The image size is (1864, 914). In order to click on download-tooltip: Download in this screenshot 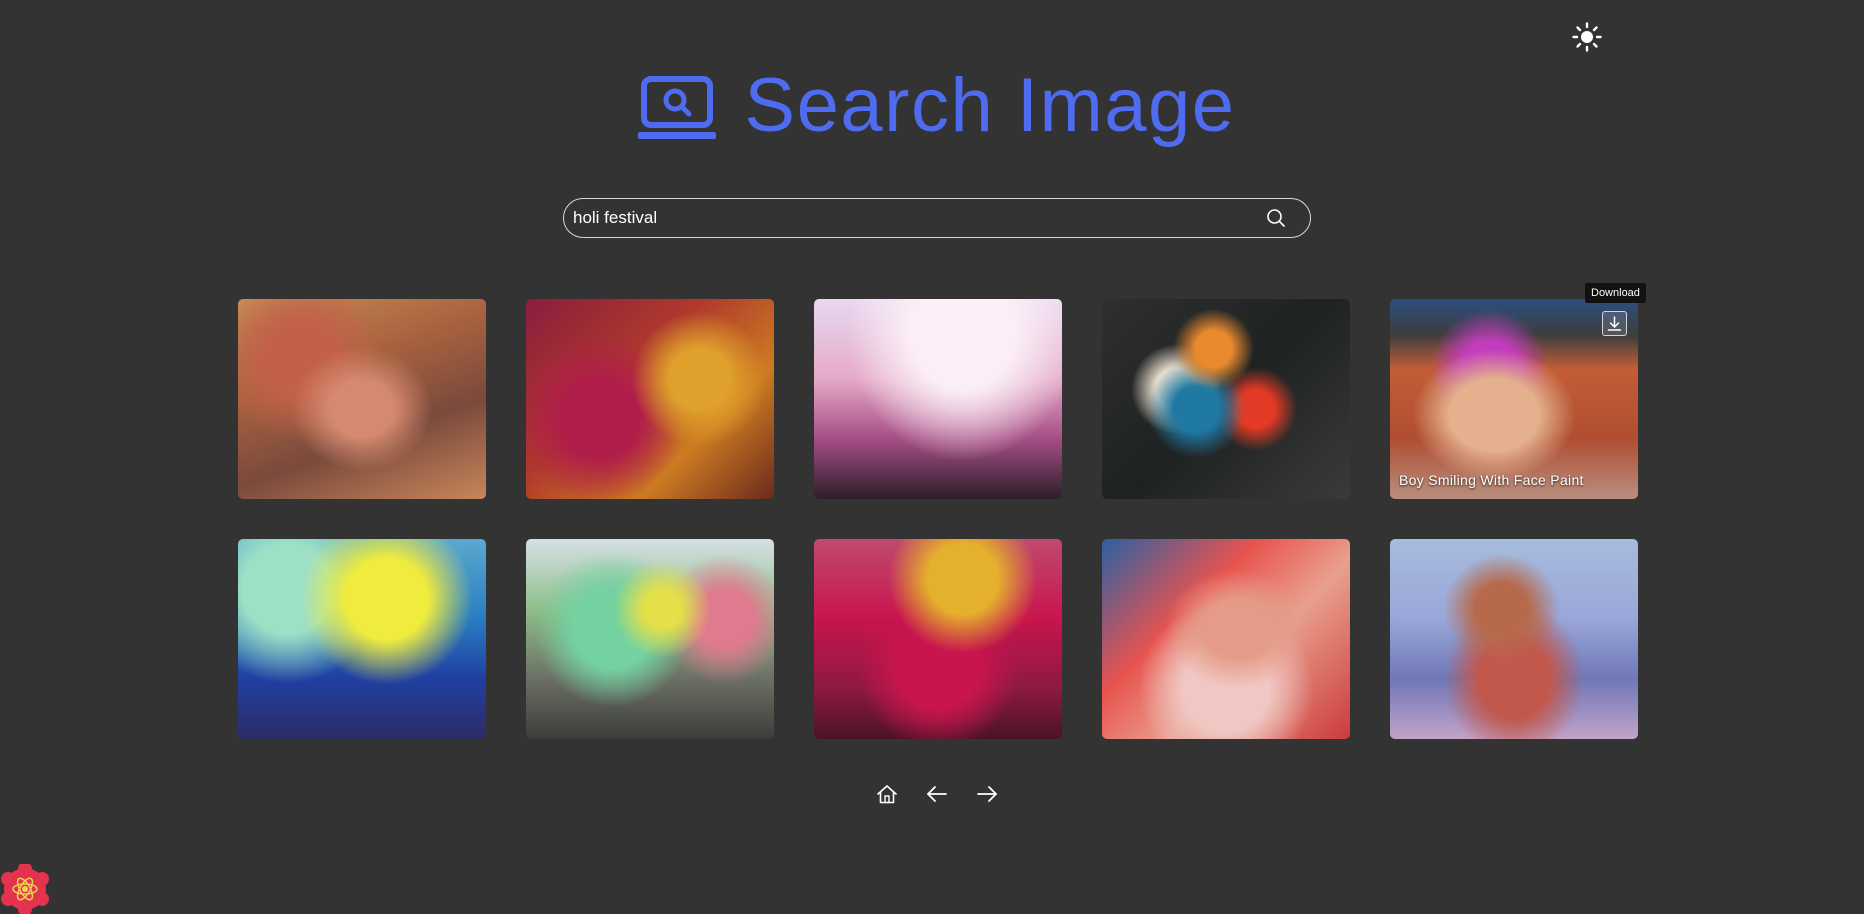, I will do `click(1615, 293)`.